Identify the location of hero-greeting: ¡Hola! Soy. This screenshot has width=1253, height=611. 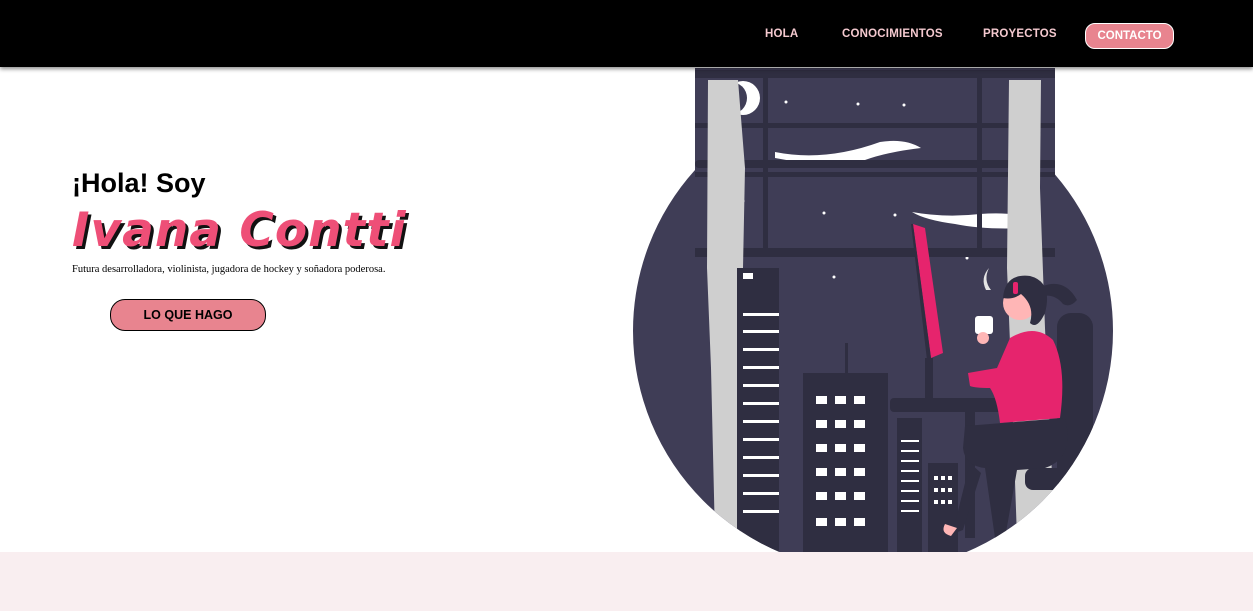
(139, 183).